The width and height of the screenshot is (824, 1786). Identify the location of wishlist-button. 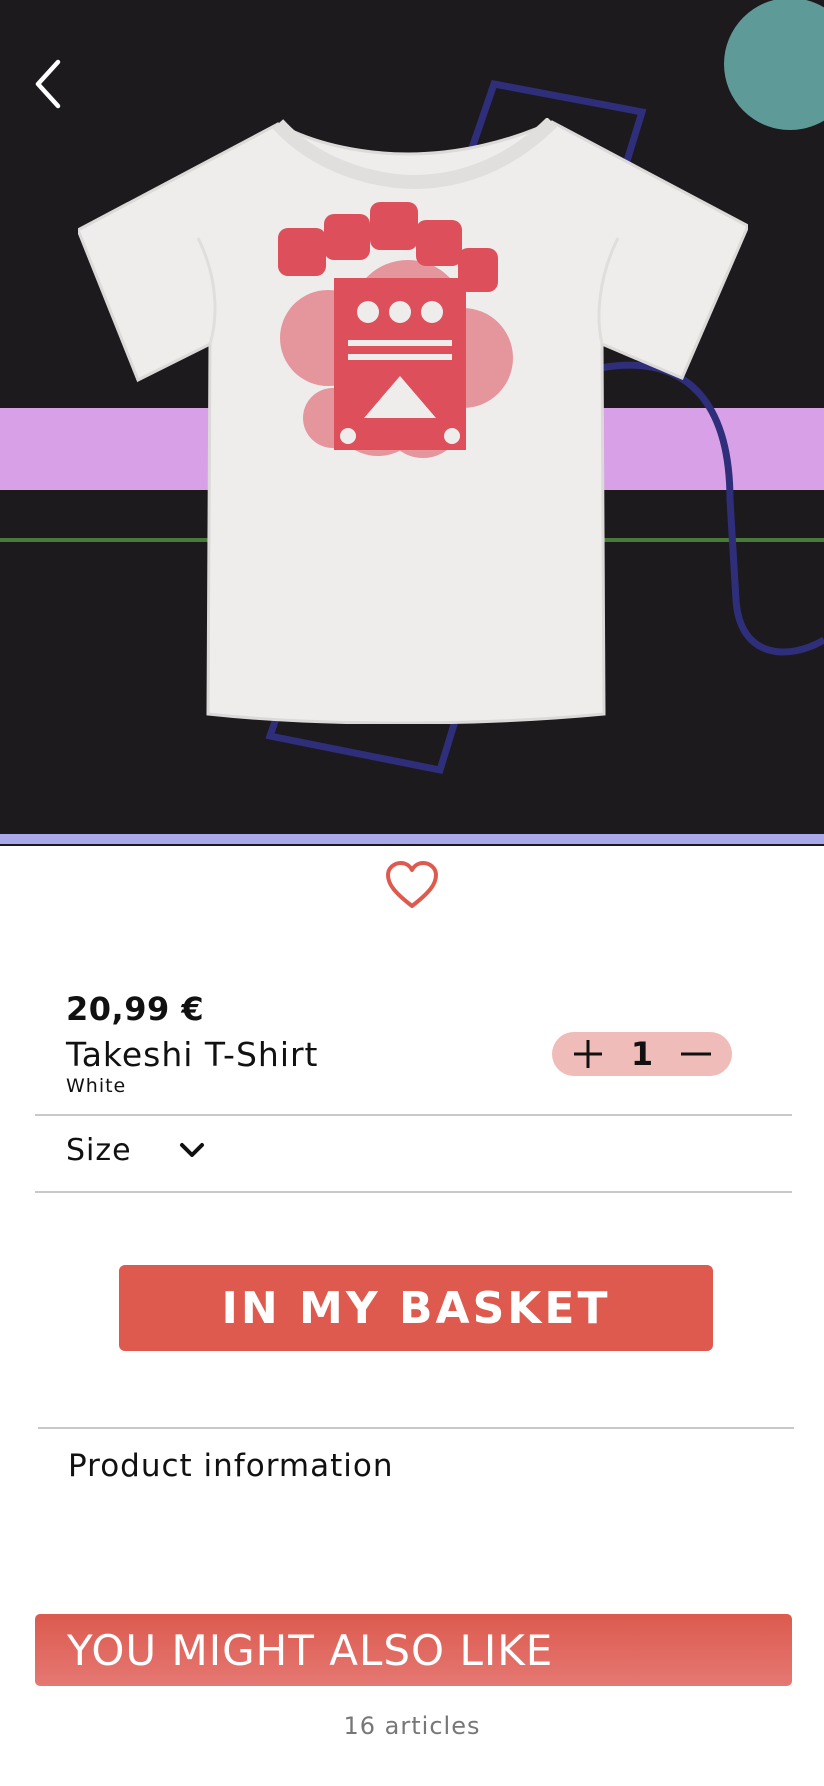
(412, 886).